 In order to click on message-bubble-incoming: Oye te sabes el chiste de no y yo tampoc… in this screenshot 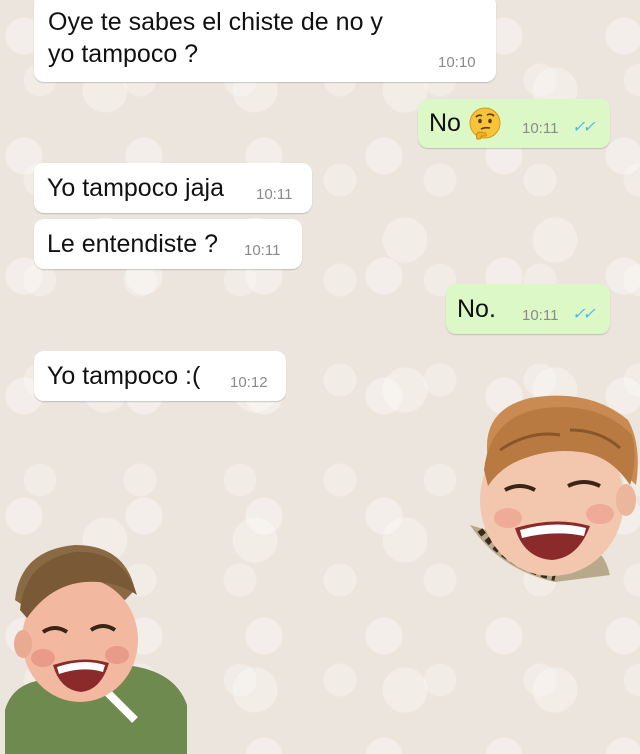, I will do `click(265, 41)`.